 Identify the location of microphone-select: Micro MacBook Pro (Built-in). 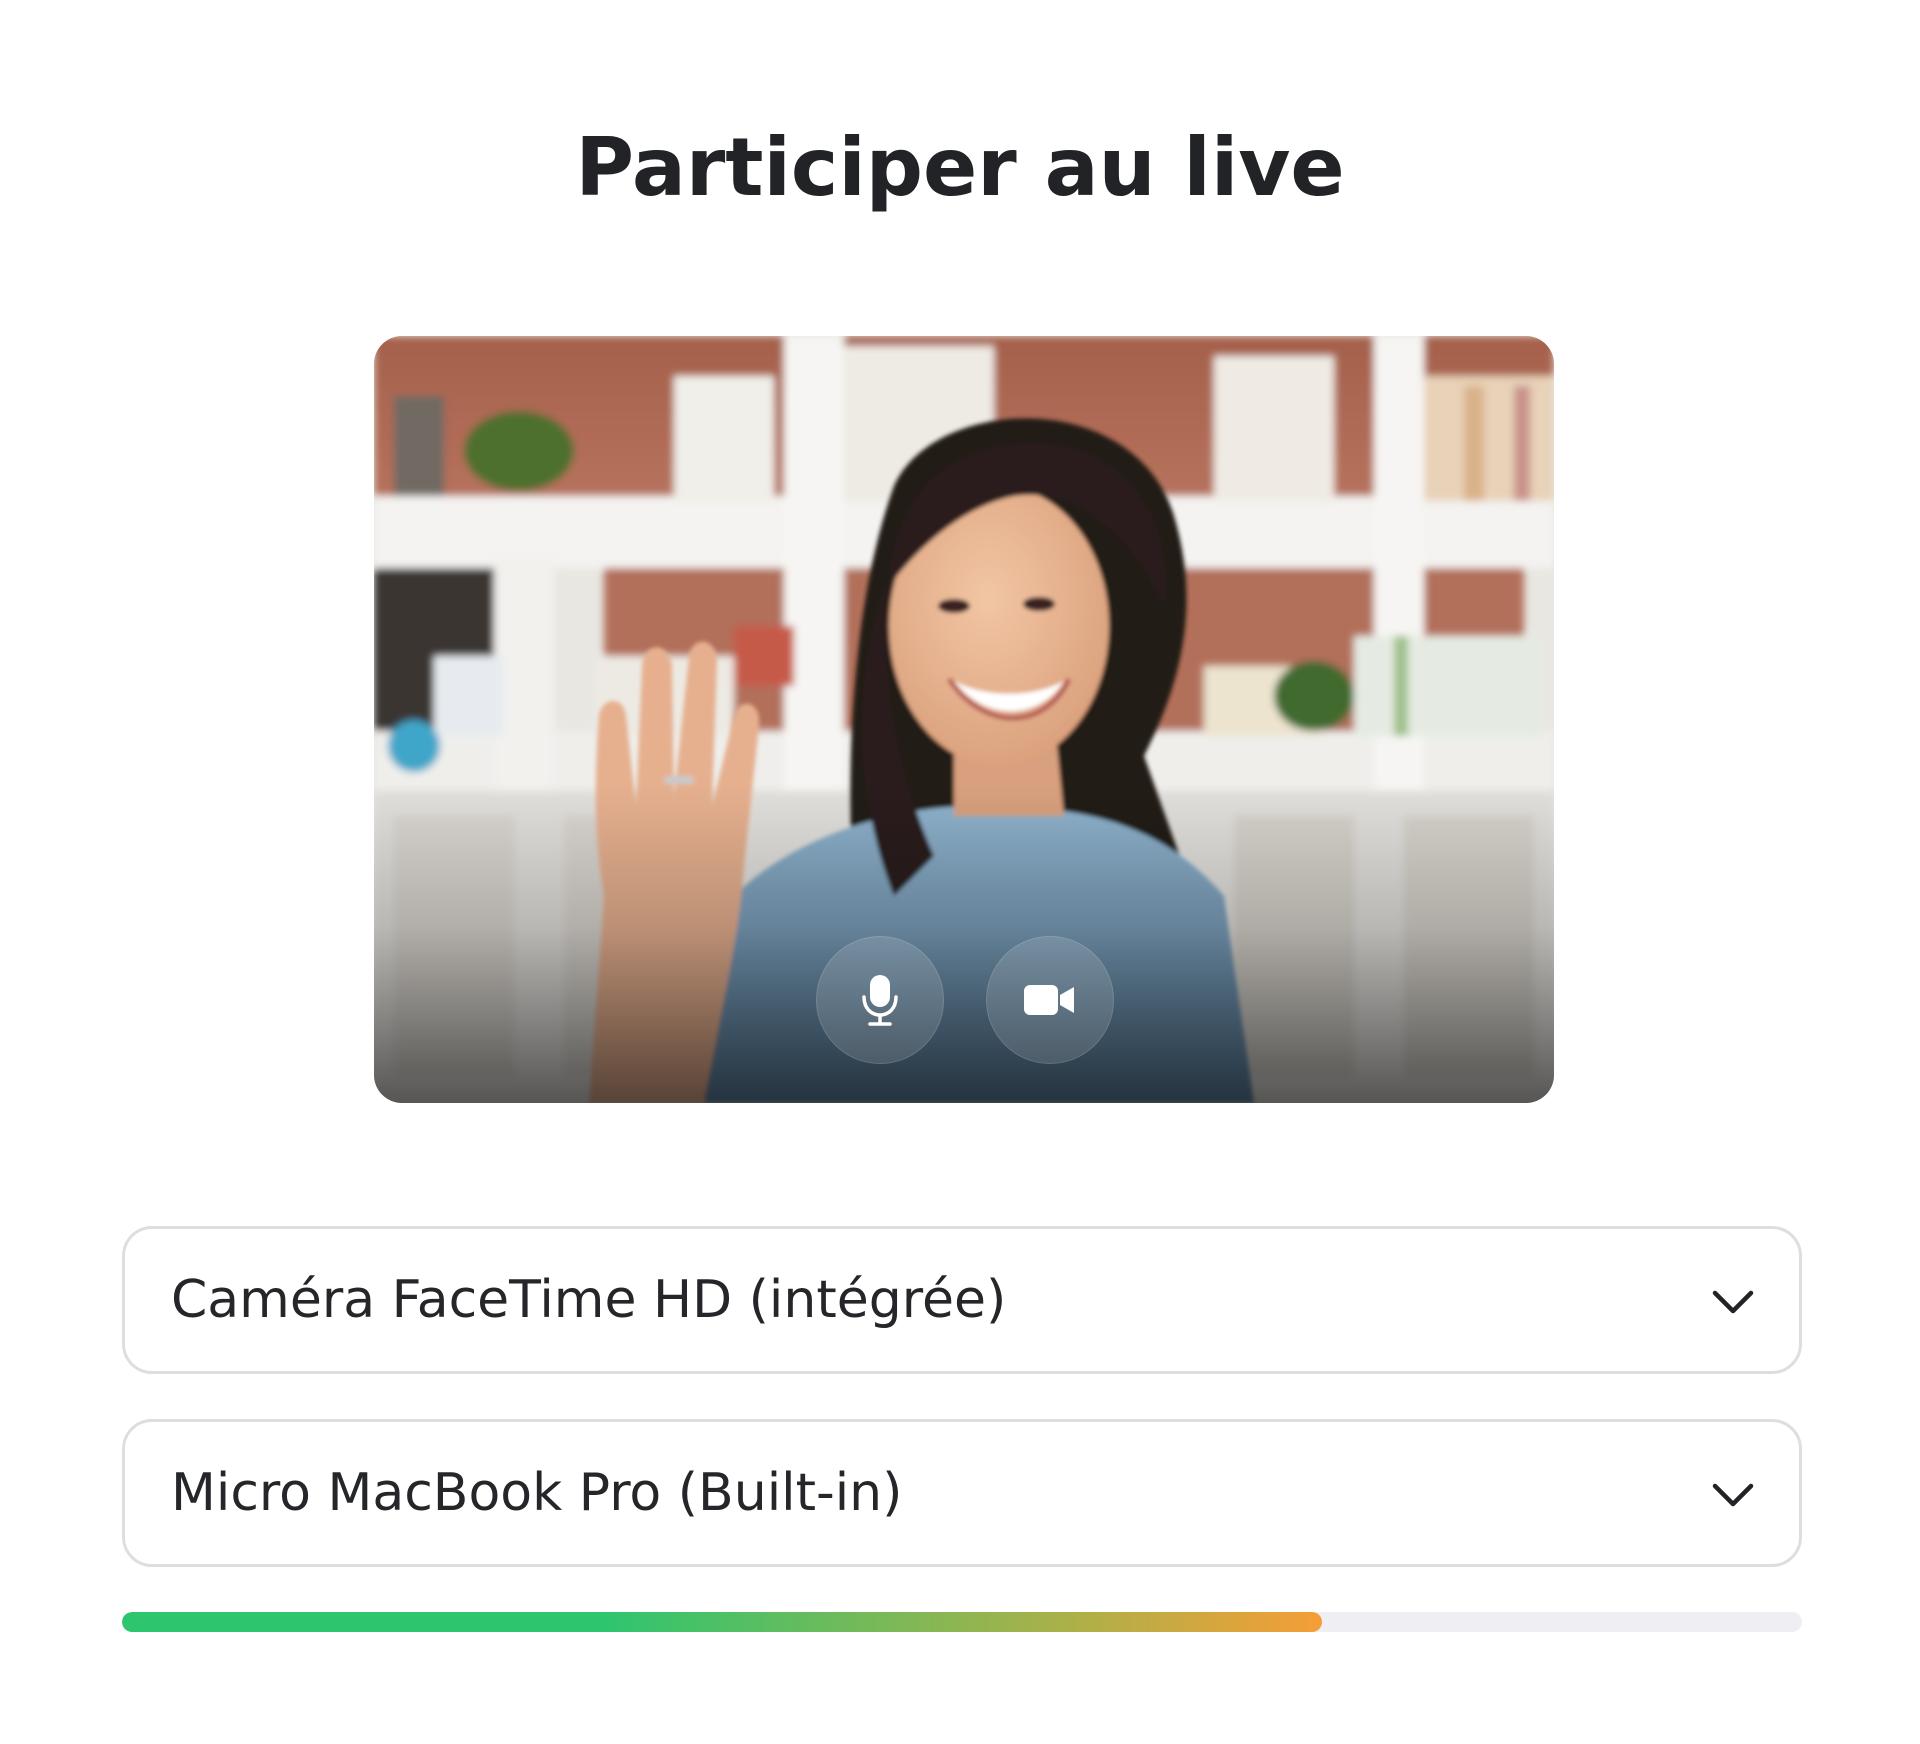
(962, 1493).